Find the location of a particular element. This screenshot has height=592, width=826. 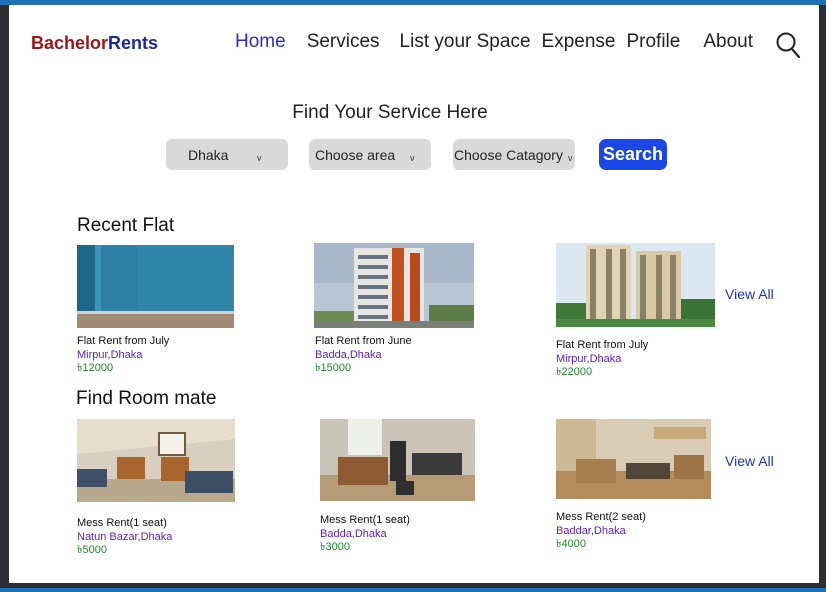

room-1-image is located at coordinates (156, 460).